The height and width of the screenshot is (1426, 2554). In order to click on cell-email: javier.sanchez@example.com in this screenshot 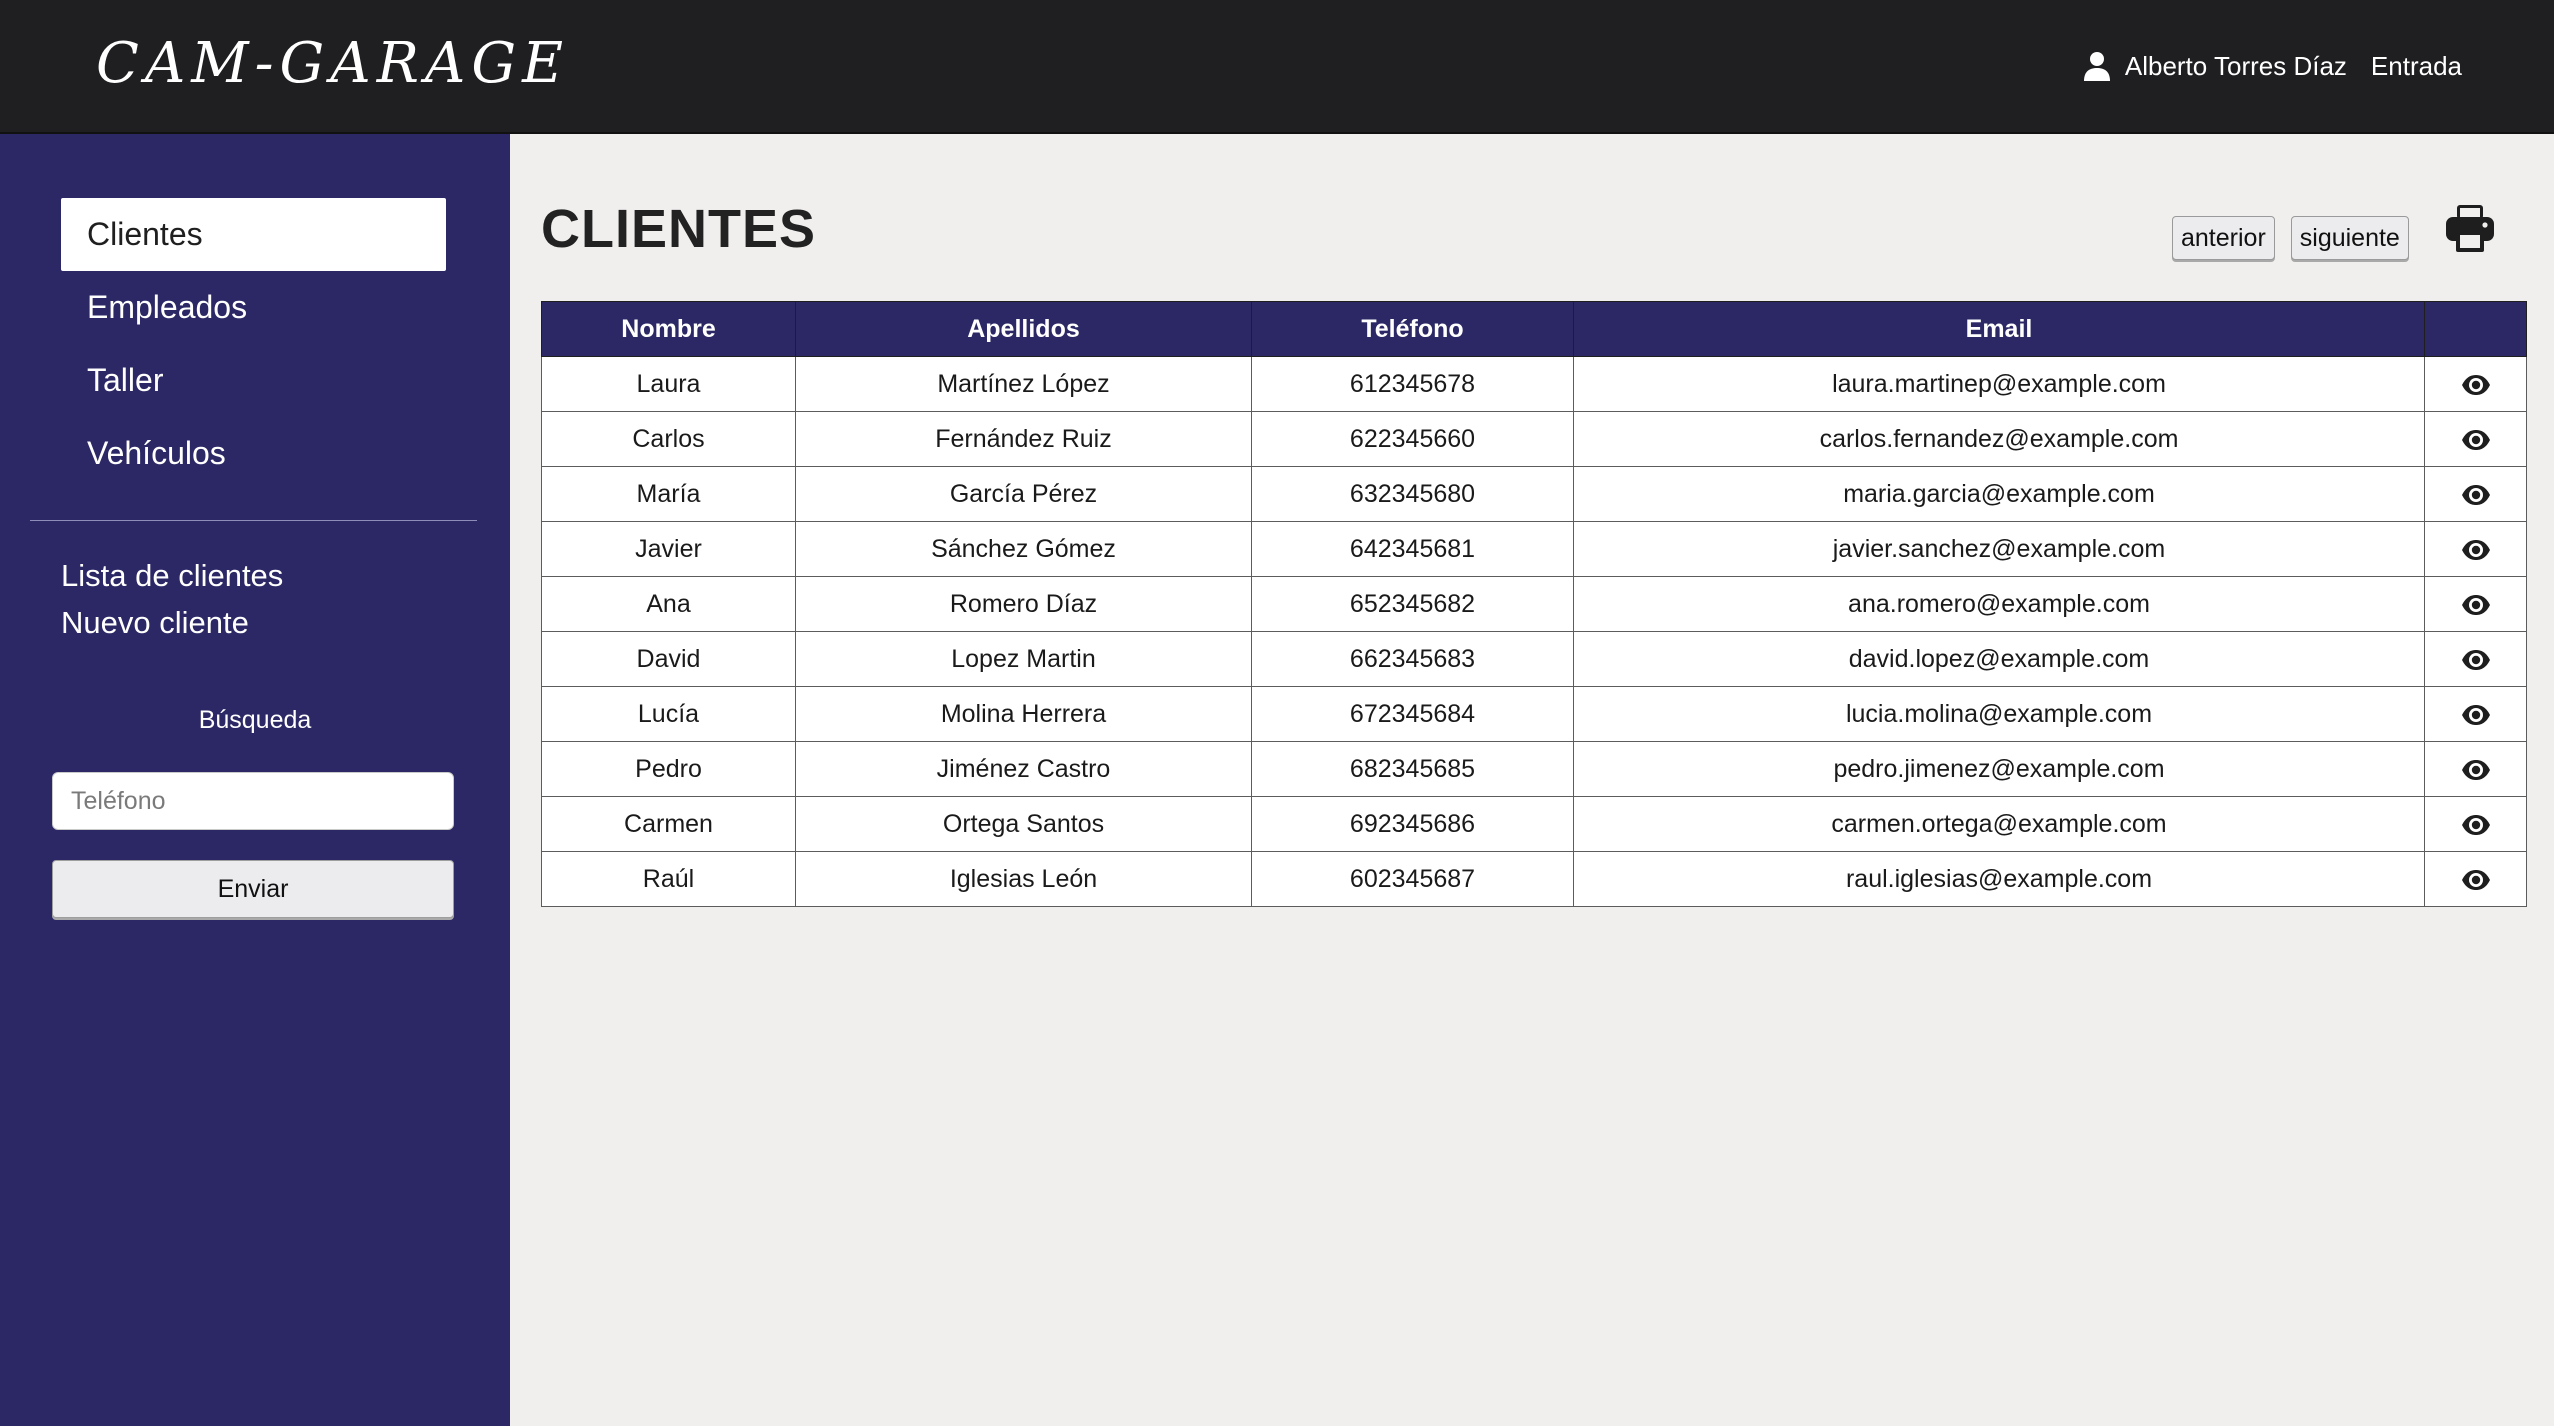, I will do `click(1999, 549)`.